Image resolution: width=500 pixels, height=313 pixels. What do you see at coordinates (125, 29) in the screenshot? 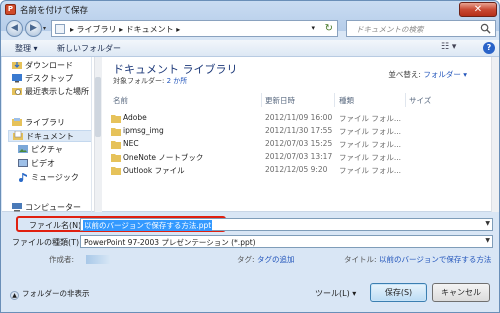
I see `breadcrumb: ▸ ライブラリ ▸ ドキュメント ▸` at bounding box center [125, 29].